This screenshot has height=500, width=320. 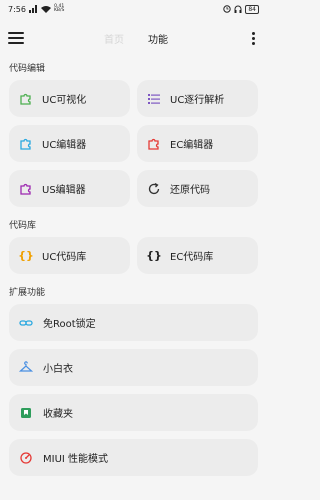 What do you see at coordinates (64, 145) in the screenshot?
I see `card-label: UC编辑器` at bounding box center [64, 145].